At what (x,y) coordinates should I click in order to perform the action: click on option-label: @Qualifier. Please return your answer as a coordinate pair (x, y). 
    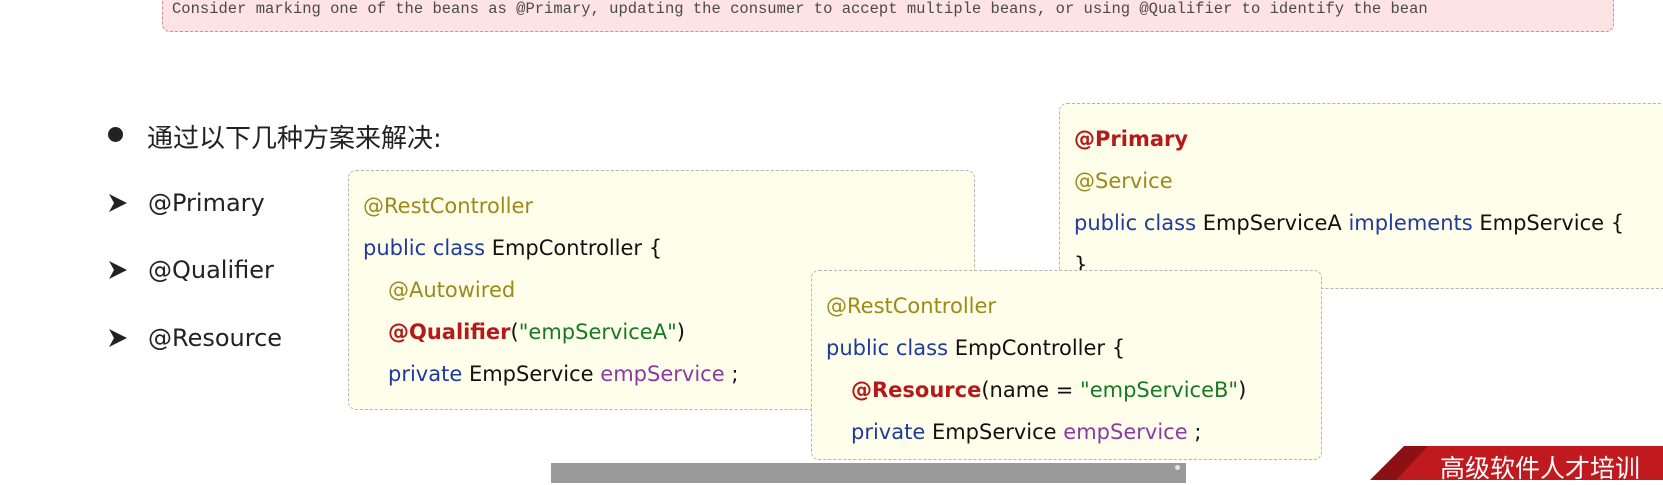
    Looking at the image, I should click on (211, 270).